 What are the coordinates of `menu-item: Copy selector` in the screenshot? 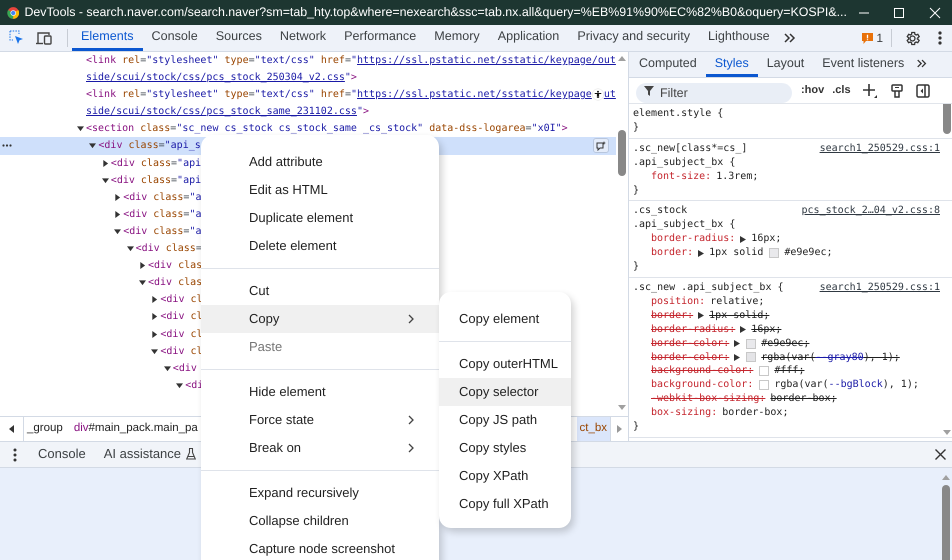 It's located at (505, 392).